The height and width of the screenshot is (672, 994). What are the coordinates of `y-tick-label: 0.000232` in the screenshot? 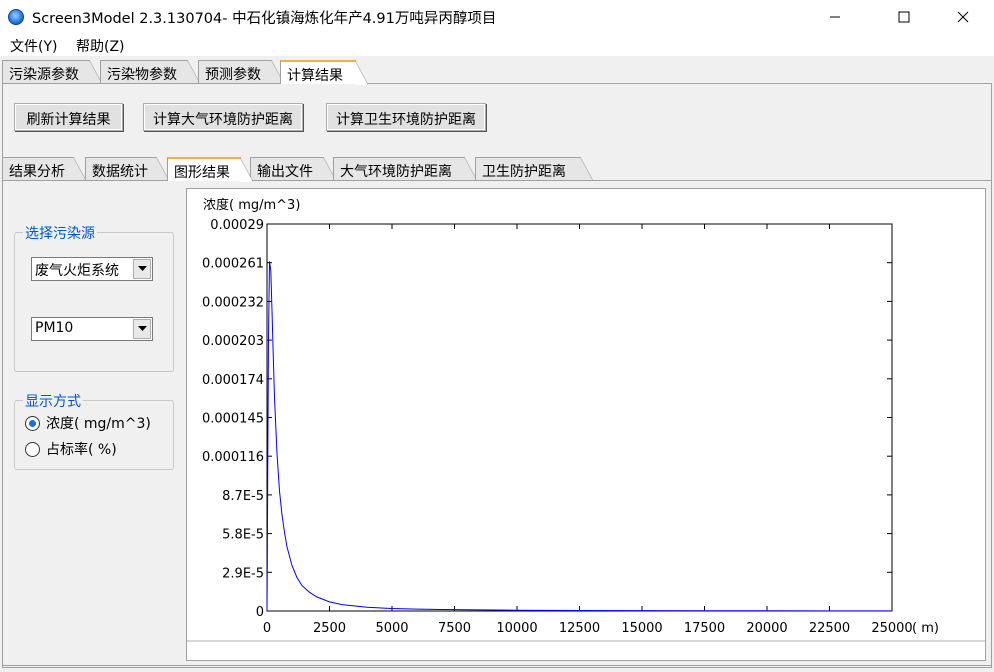 It's located at (233, 302).